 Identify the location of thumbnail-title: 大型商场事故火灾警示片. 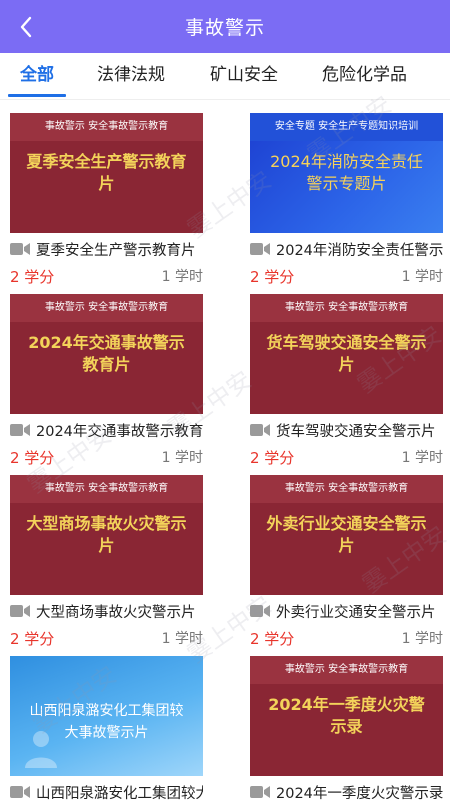
(106, 534).